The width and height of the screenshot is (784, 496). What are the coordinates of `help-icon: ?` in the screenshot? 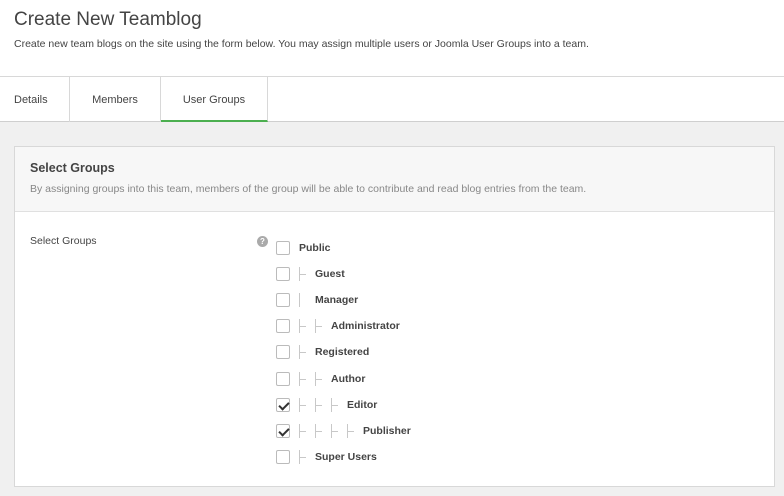 It's located at (262, 241).